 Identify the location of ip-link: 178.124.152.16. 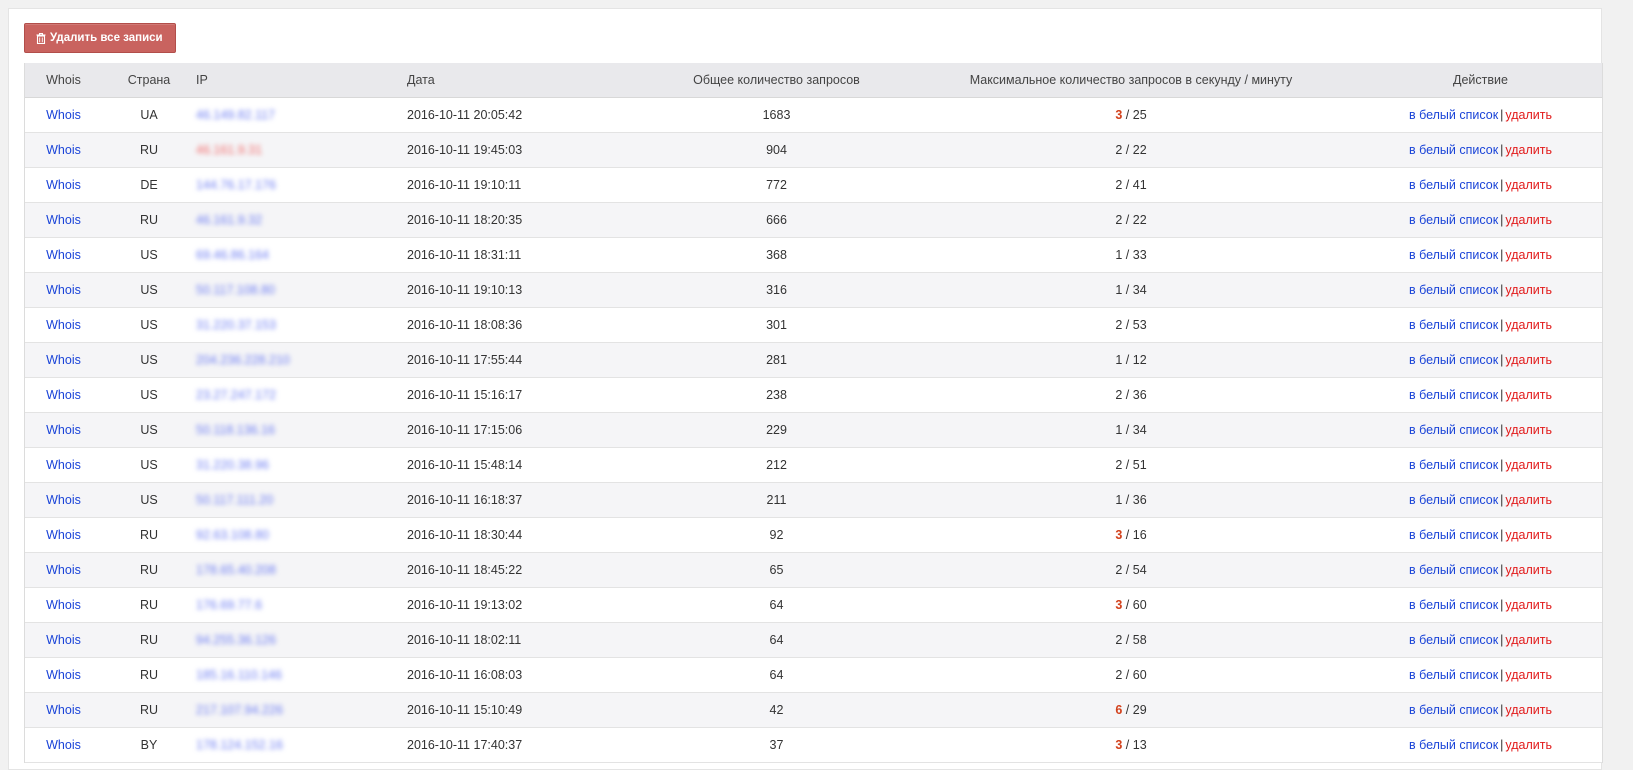
(239, 745).